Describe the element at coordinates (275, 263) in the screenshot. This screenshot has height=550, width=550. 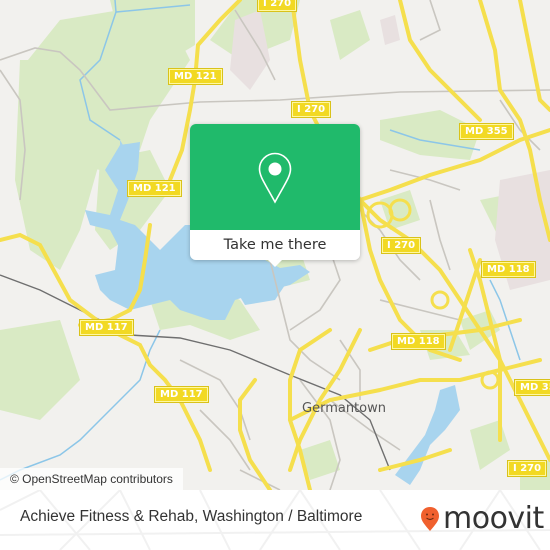
I see `popup-pointer` at that location.